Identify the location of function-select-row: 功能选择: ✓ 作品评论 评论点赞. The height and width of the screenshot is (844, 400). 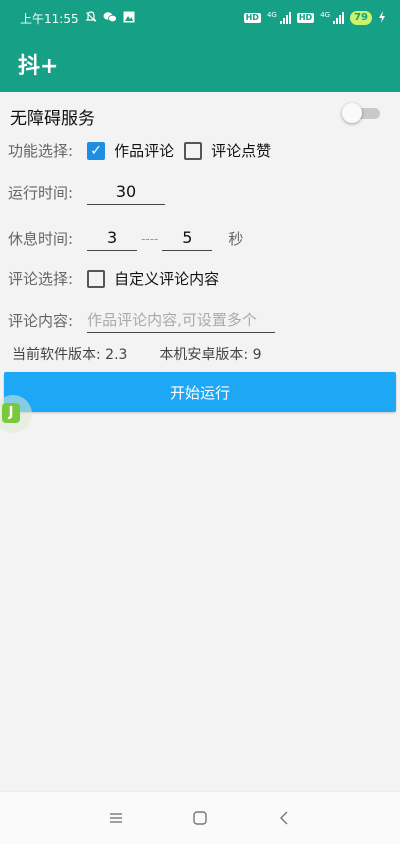
(139, 150).